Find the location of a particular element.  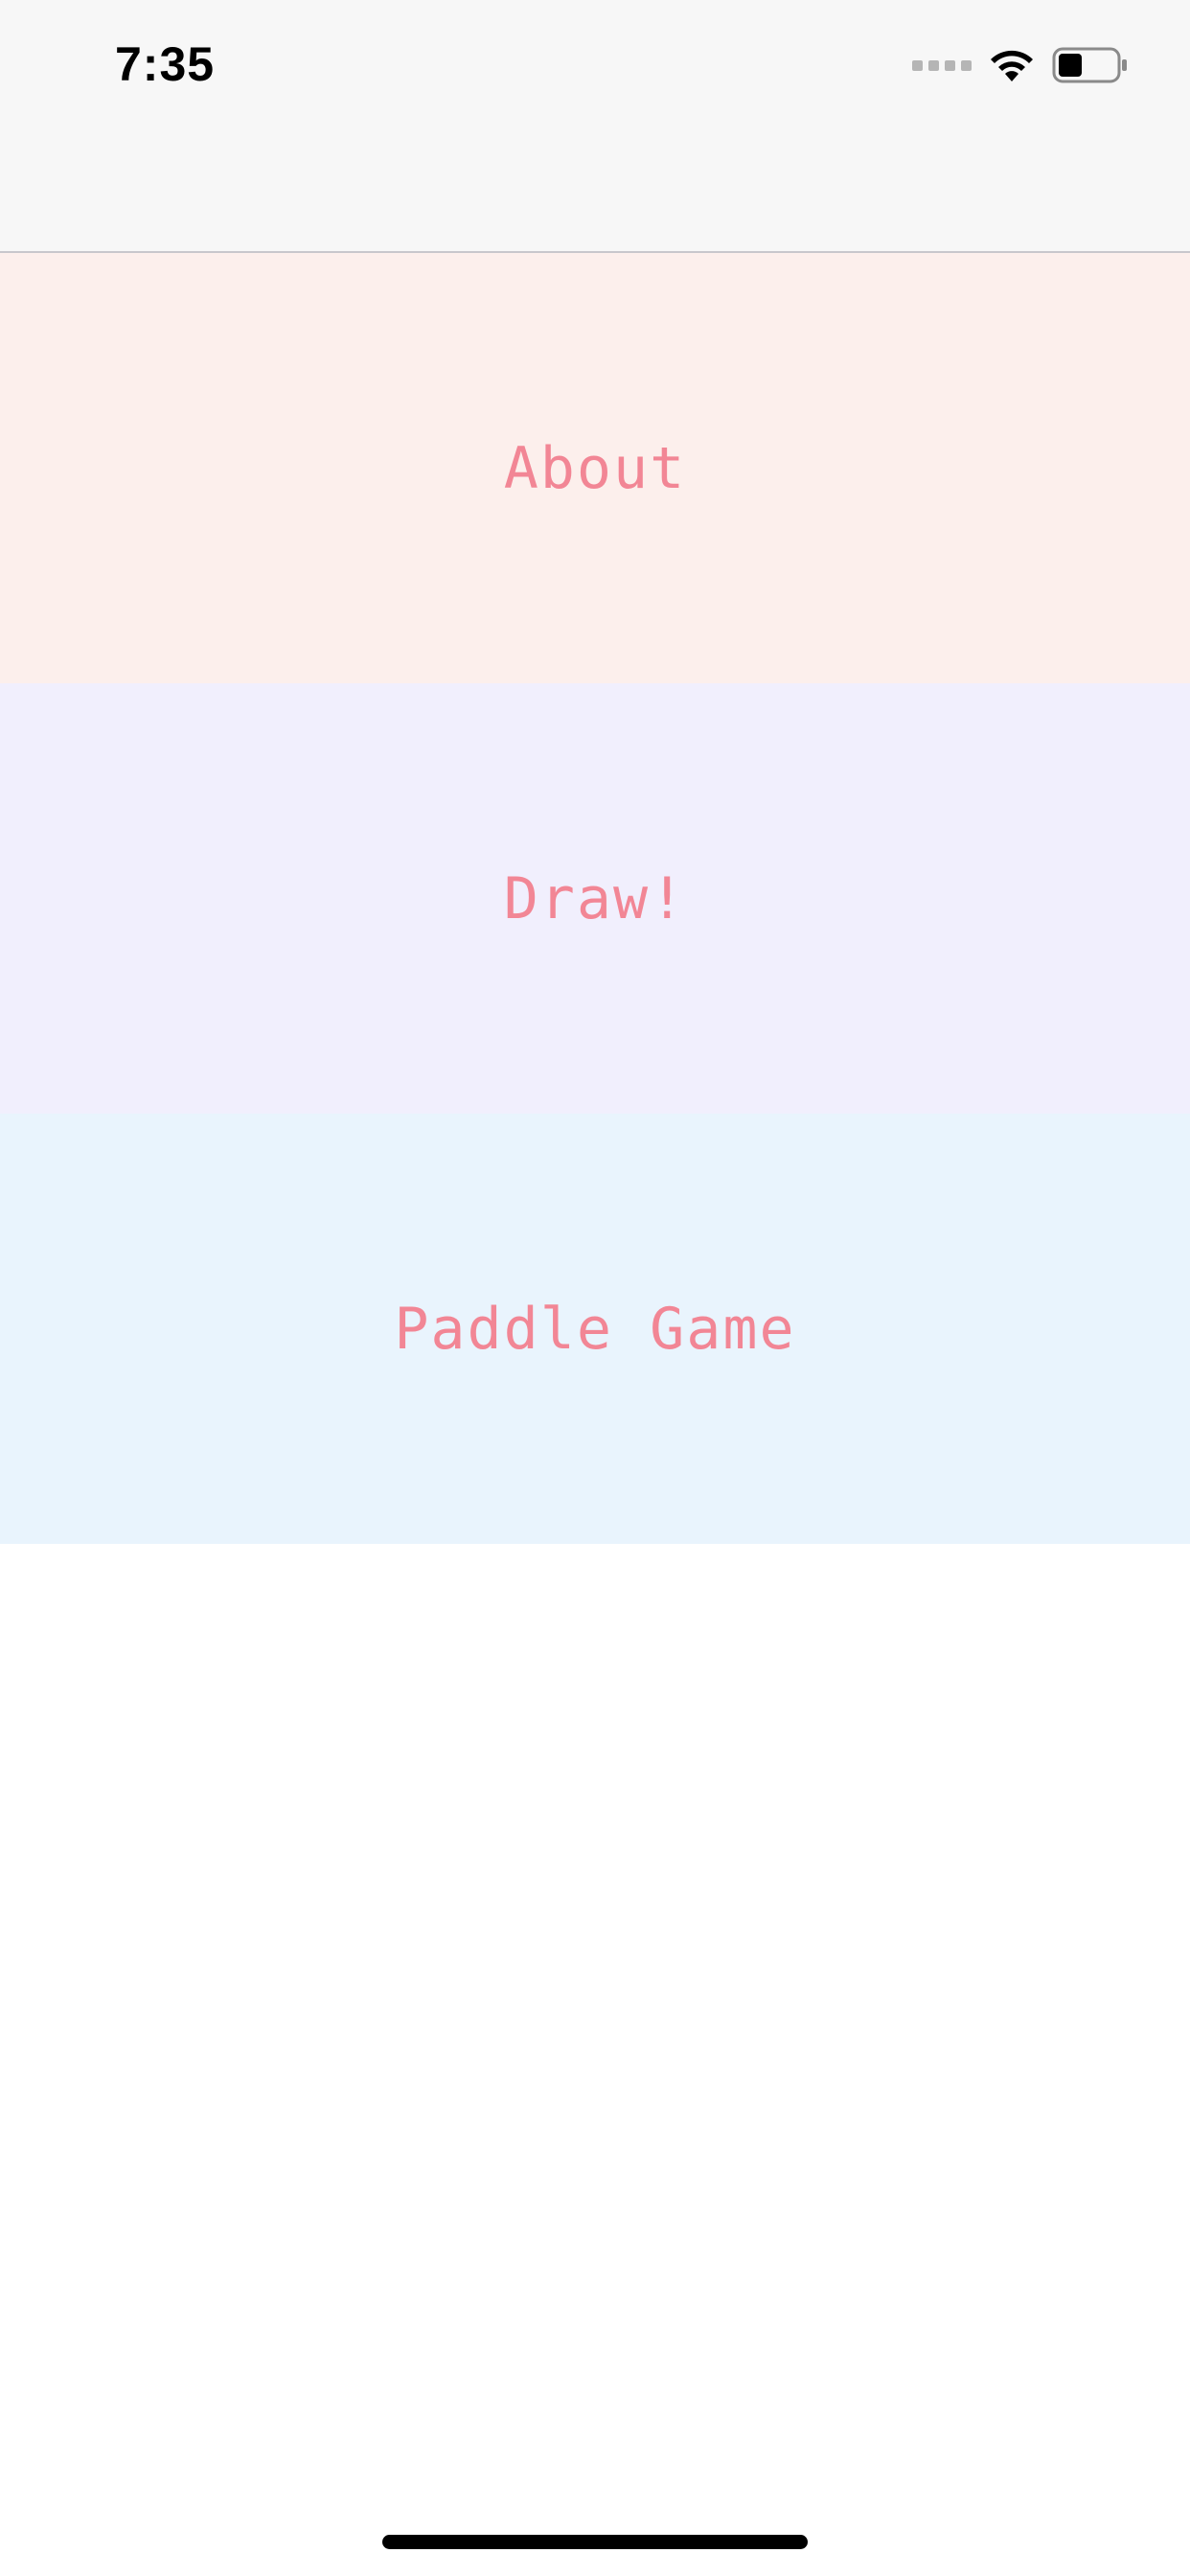

cellular-signal-icon is located at coordinates (942, 65).